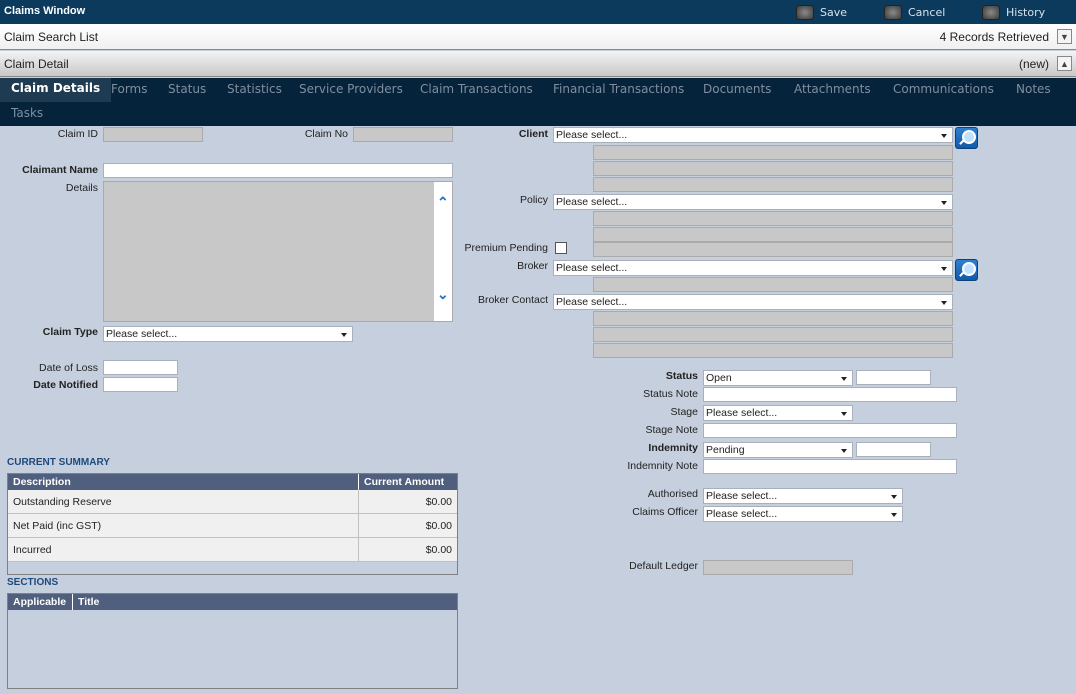 This screenshot has width=1076, height=694. What do you see at coordinates (893, 449) in the screenshot?
I see `indemnity-date-field` at bounding box center [893, 449].